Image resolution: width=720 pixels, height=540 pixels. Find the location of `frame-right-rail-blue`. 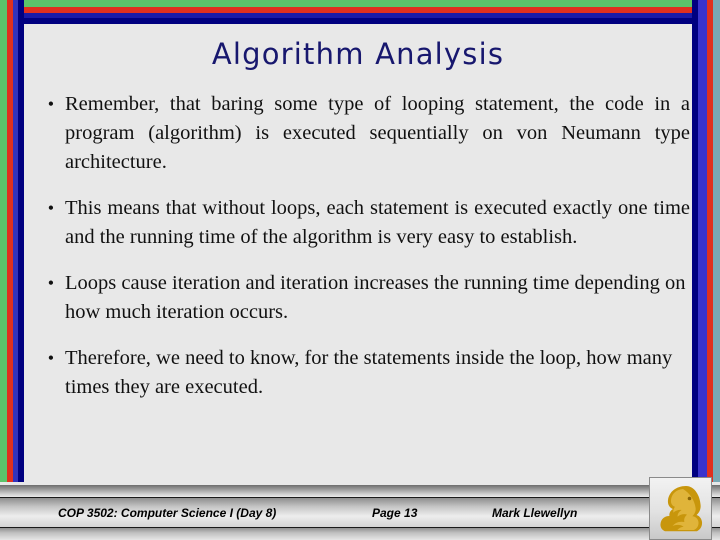

frame-right-rail-blue is located at coordinates (702, 270).